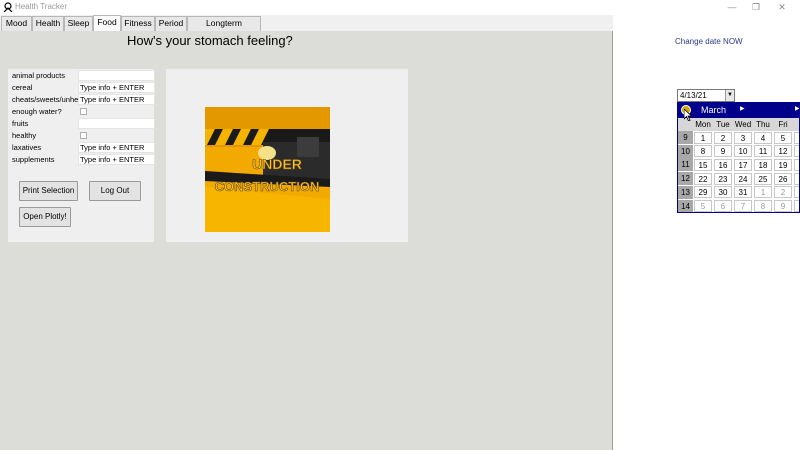  What do you see at coordinates (743, 206) in the screenshot?
I see `calendar-day: 7` at bounding box center [743, 206].